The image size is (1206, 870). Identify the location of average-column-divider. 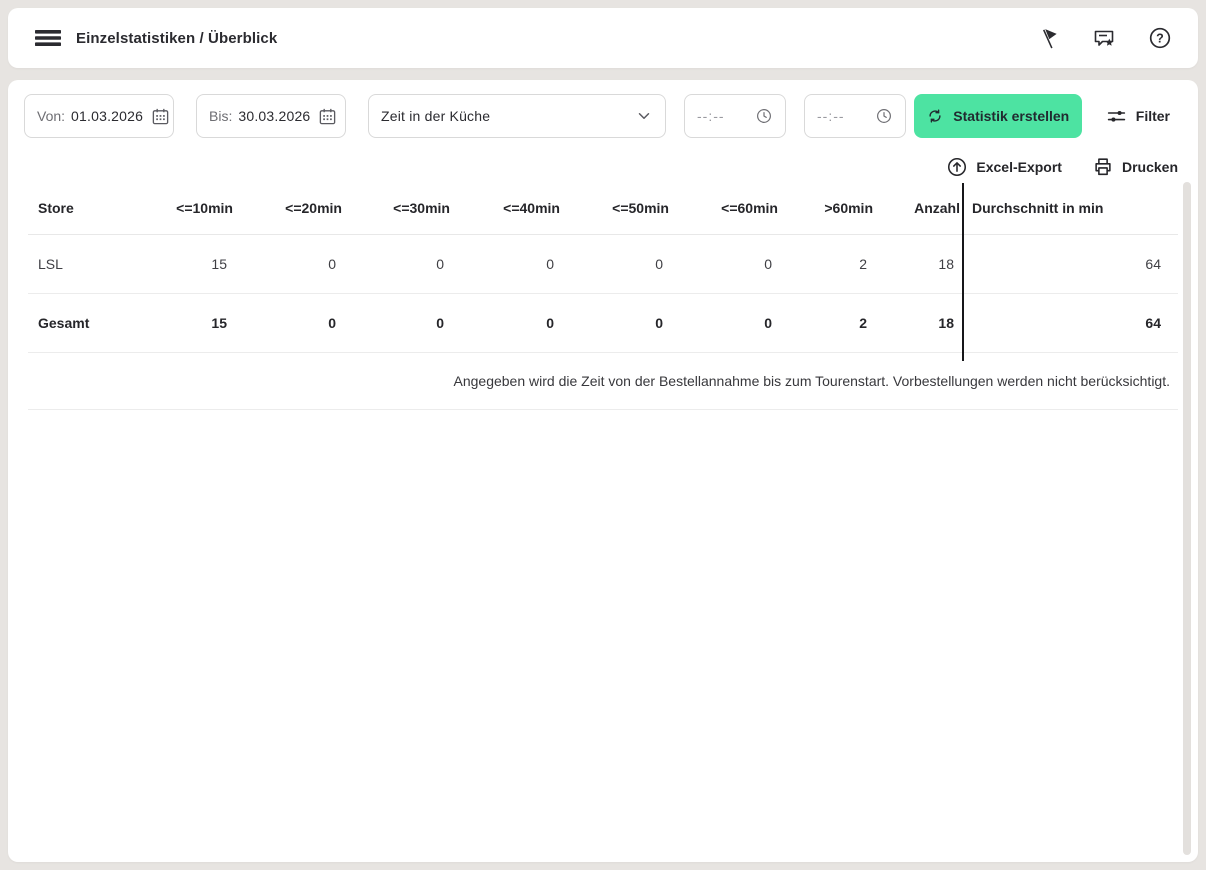
(963, 272).